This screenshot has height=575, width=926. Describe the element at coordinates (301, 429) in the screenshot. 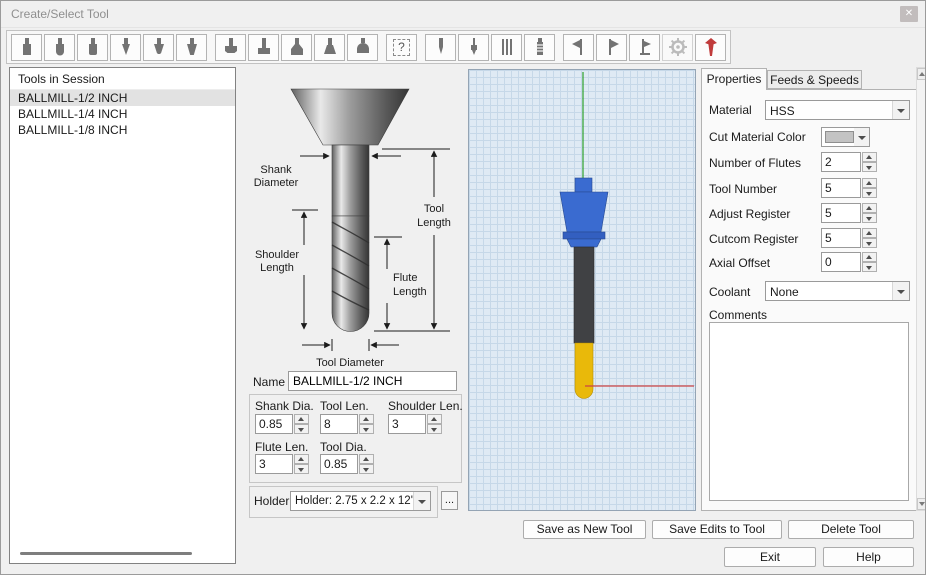

I see `shank-dia-down-arrow` at that location.